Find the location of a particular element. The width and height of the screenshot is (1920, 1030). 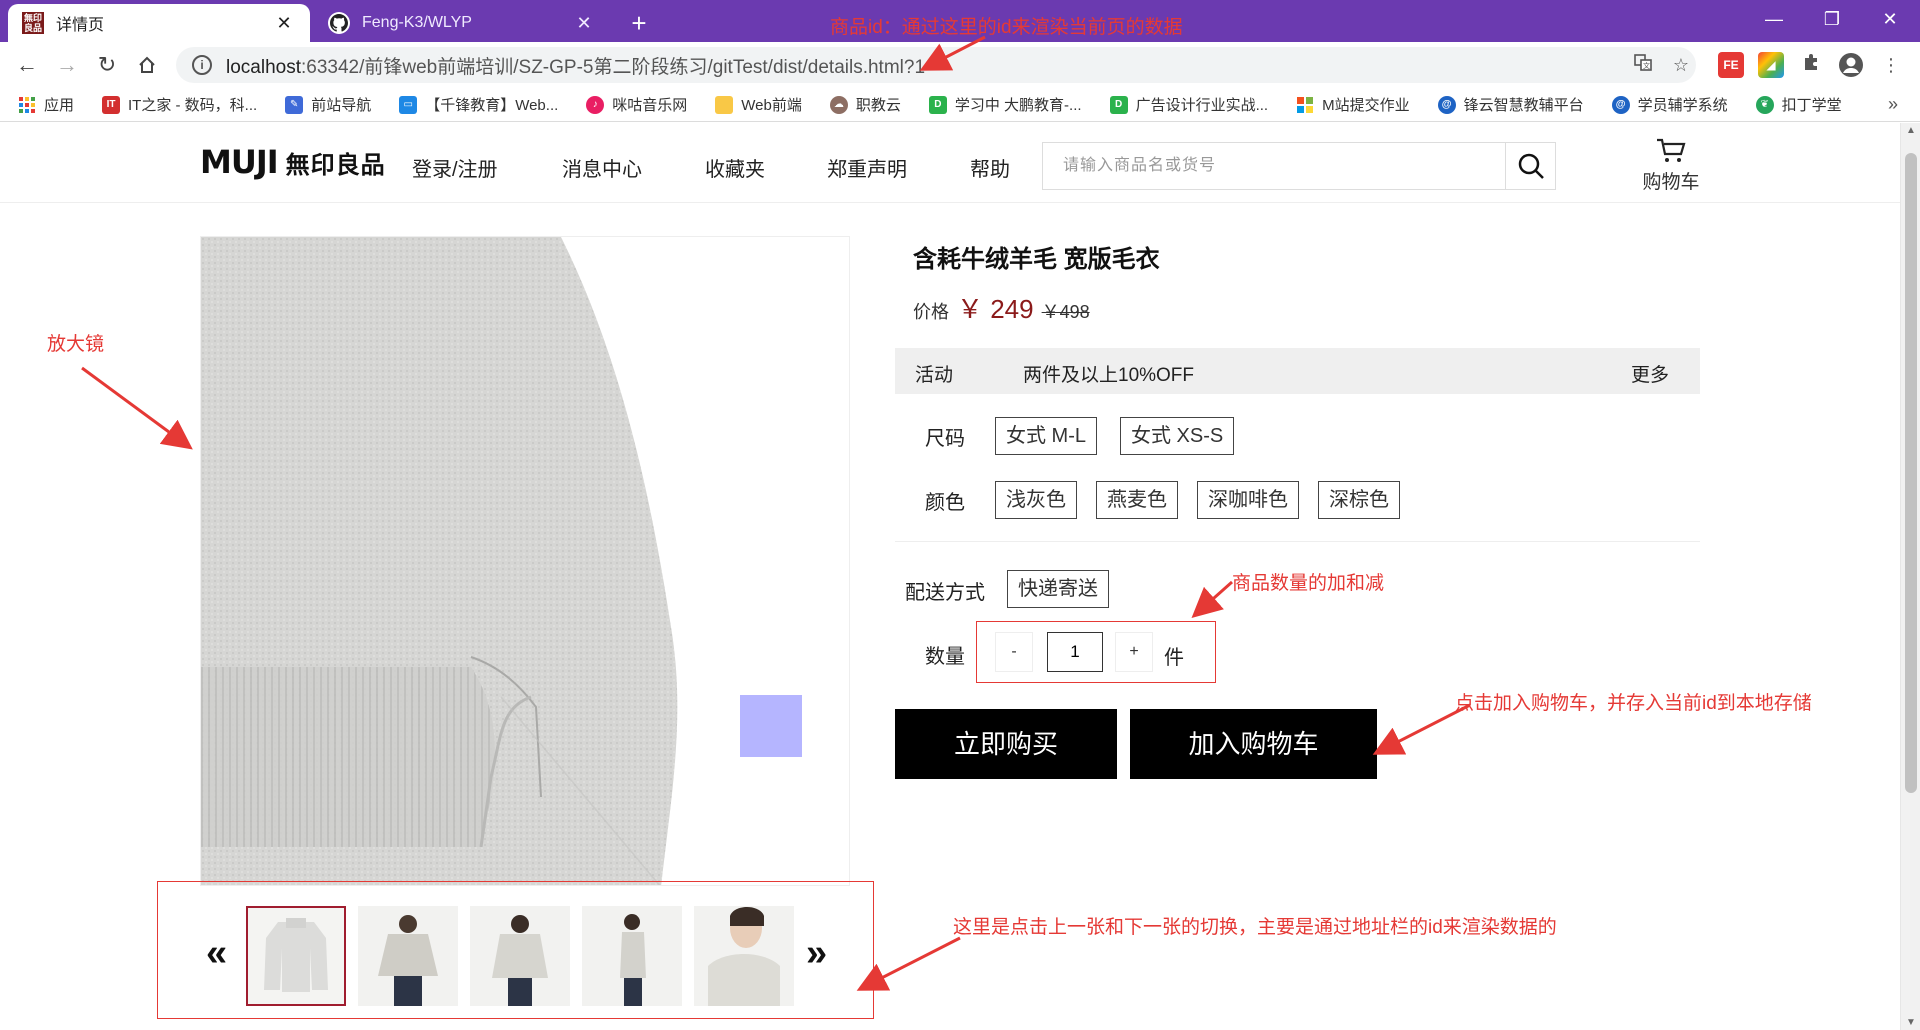

search-box is located at coordinates (1299, 166).